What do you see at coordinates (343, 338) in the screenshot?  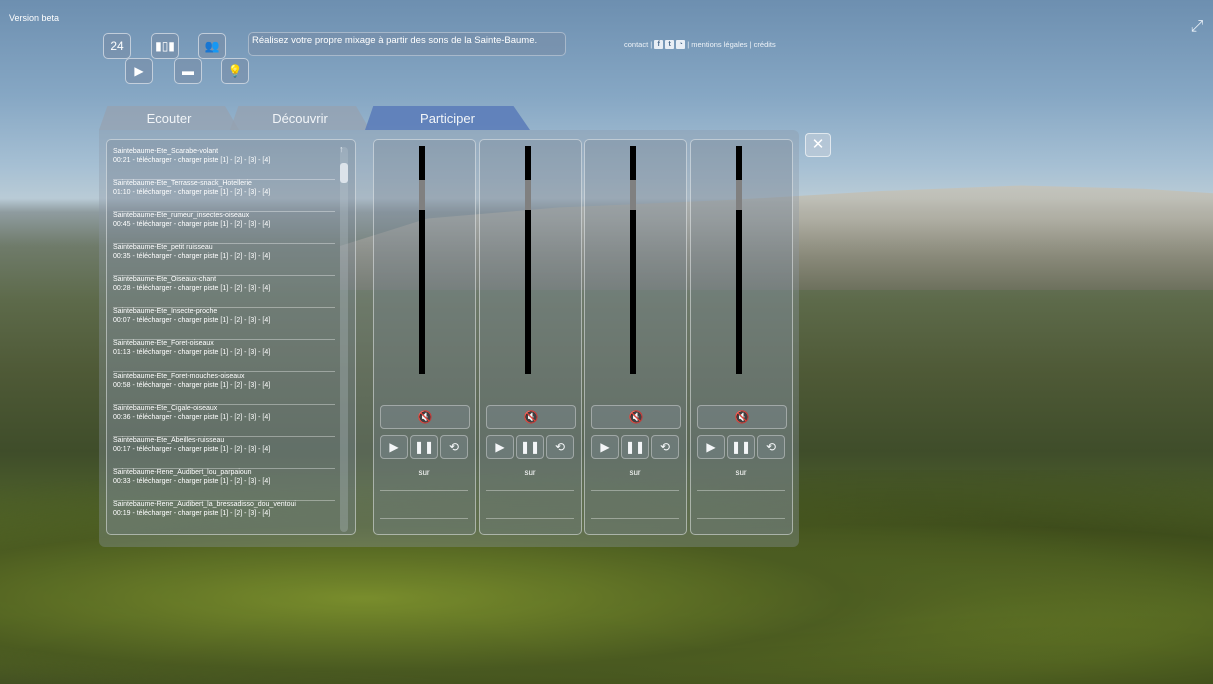 I see `list-scrollbar: ↑` at bounding box center [343, 338].